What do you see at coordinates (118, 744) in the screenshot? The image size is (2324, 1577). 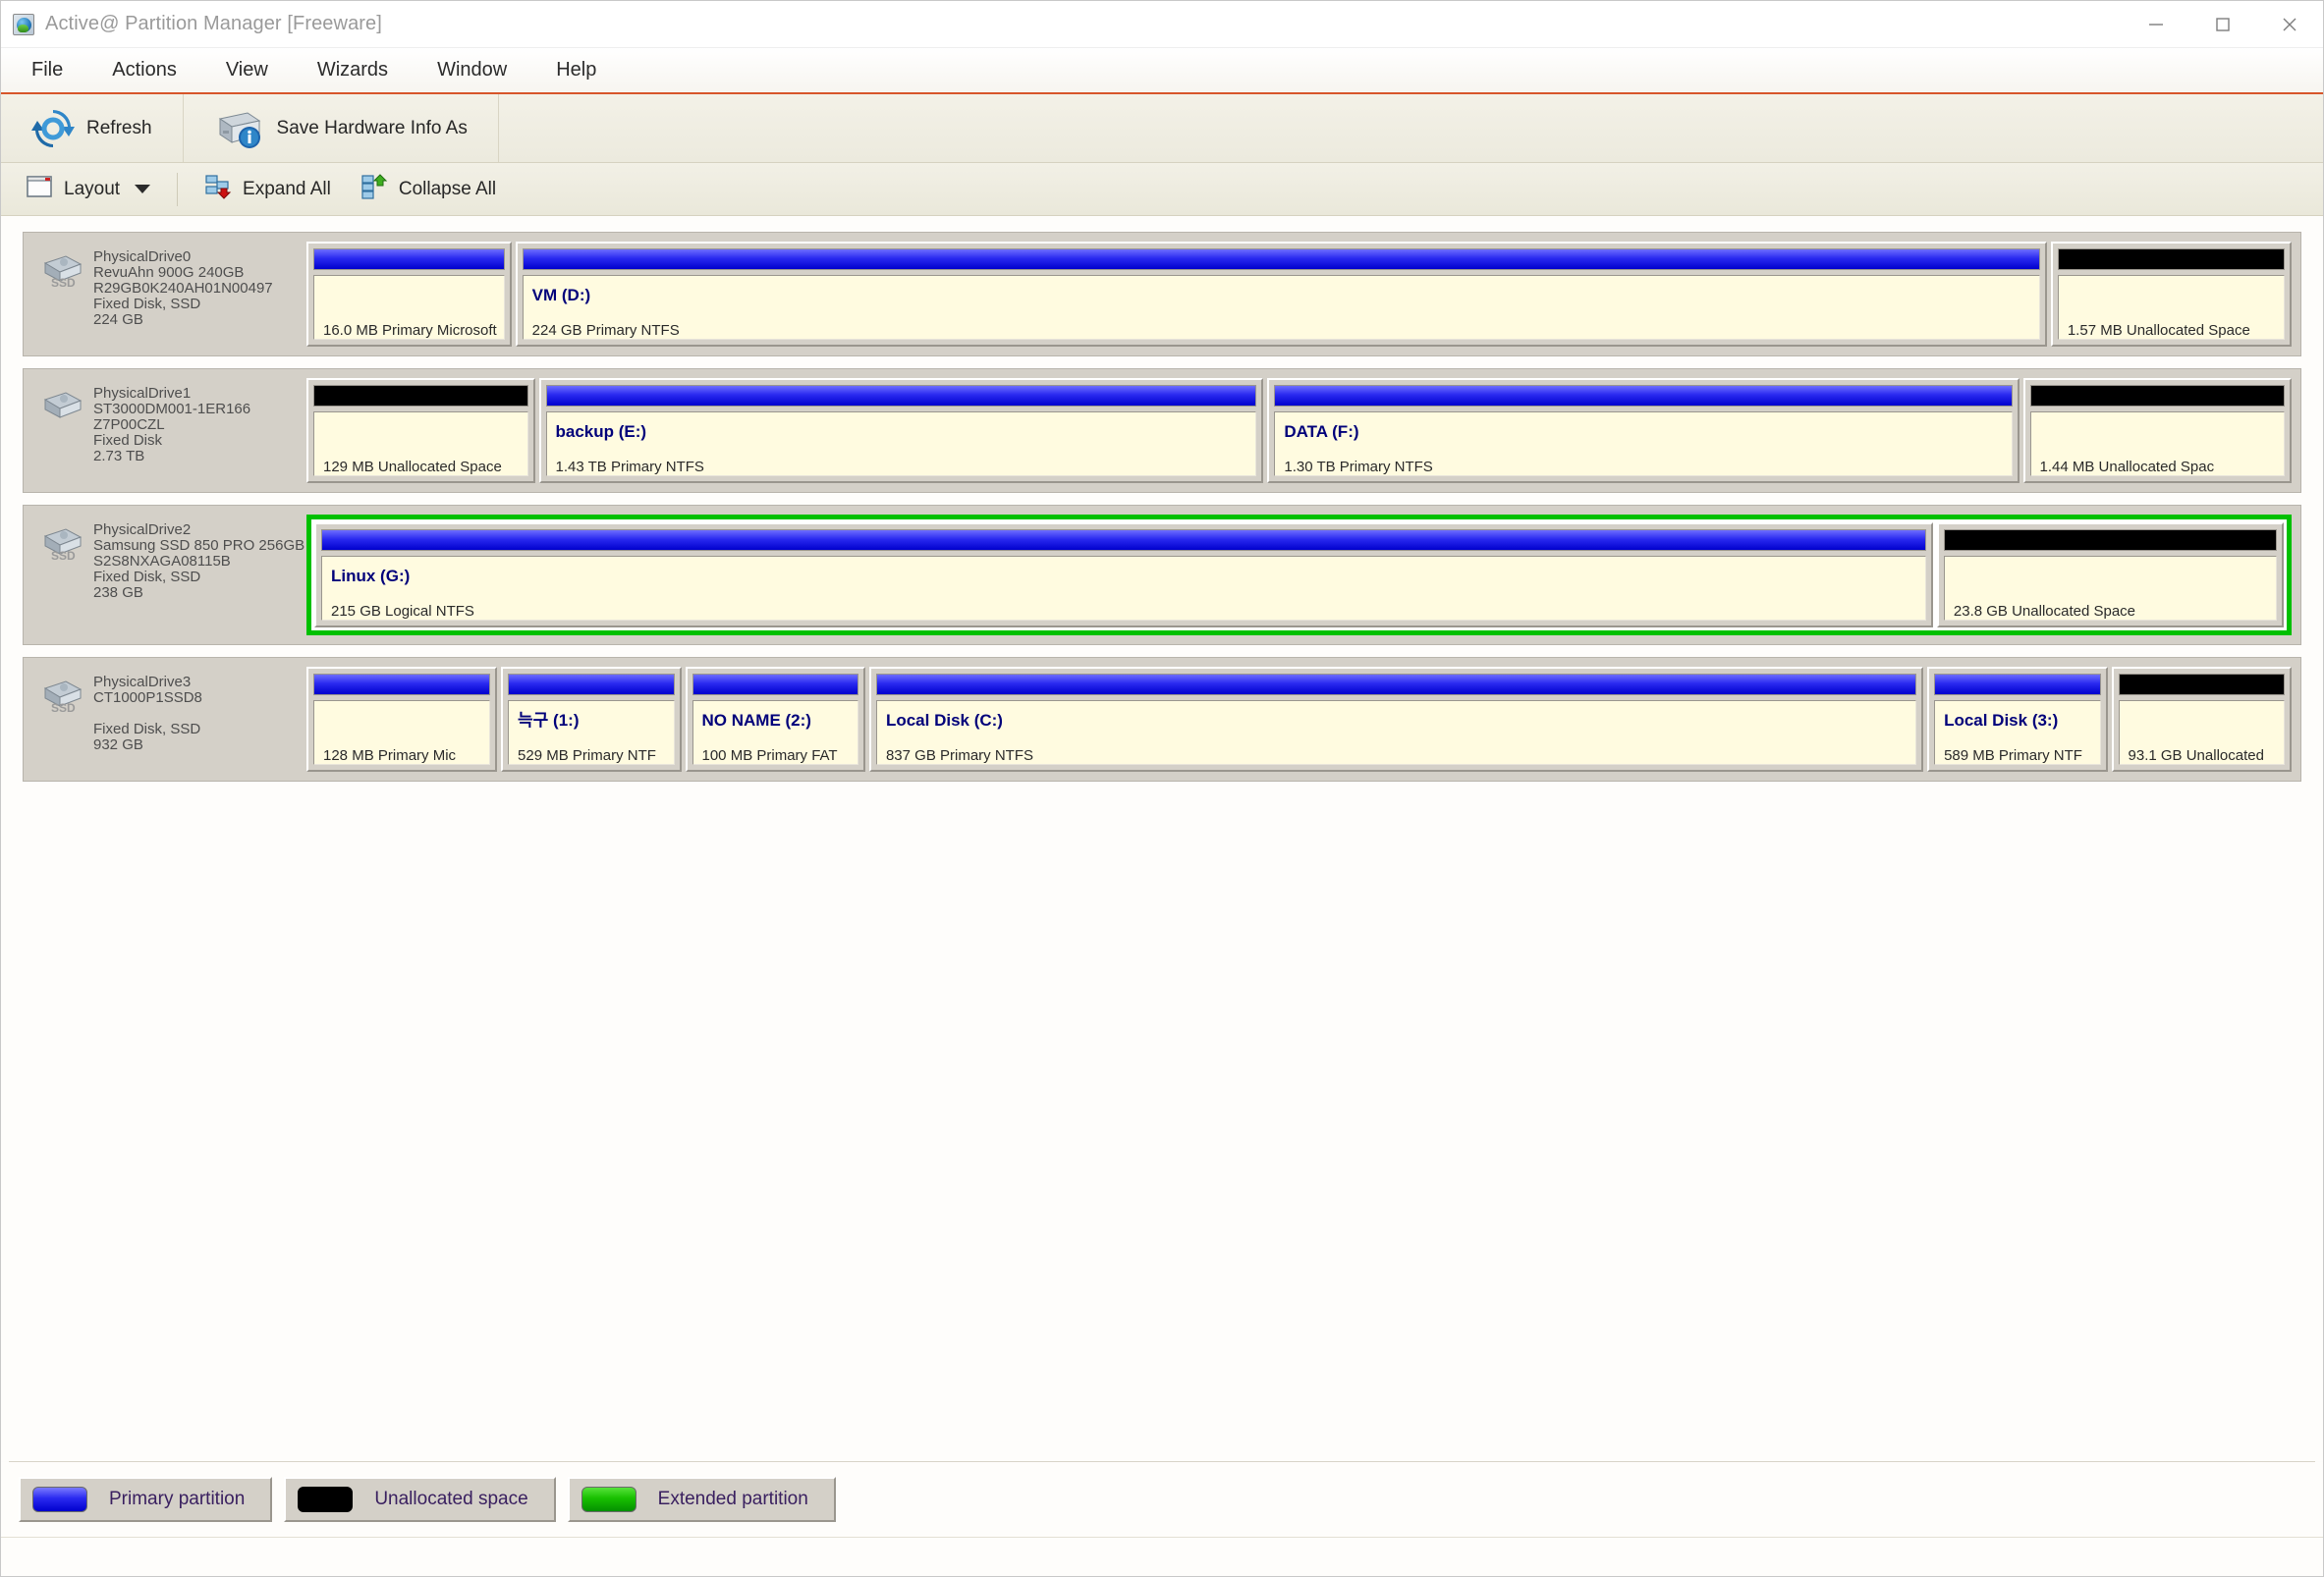 I see `disk-size: 932 GB` at bounding box center [118, 744].